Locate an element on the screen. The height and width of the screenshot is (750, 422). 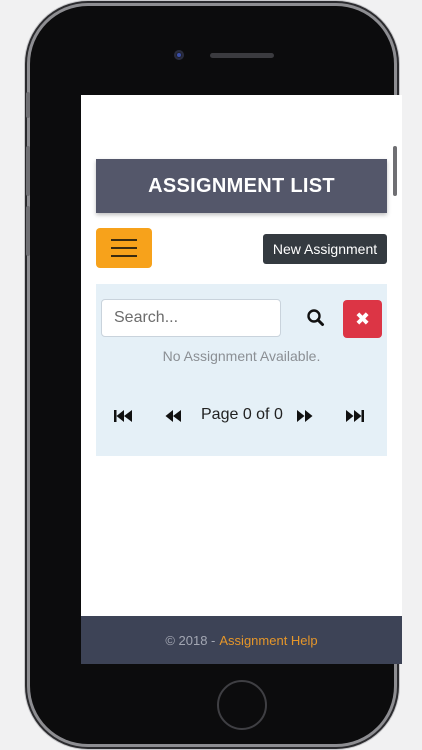
search-icon is located at coordinates (315, 317).